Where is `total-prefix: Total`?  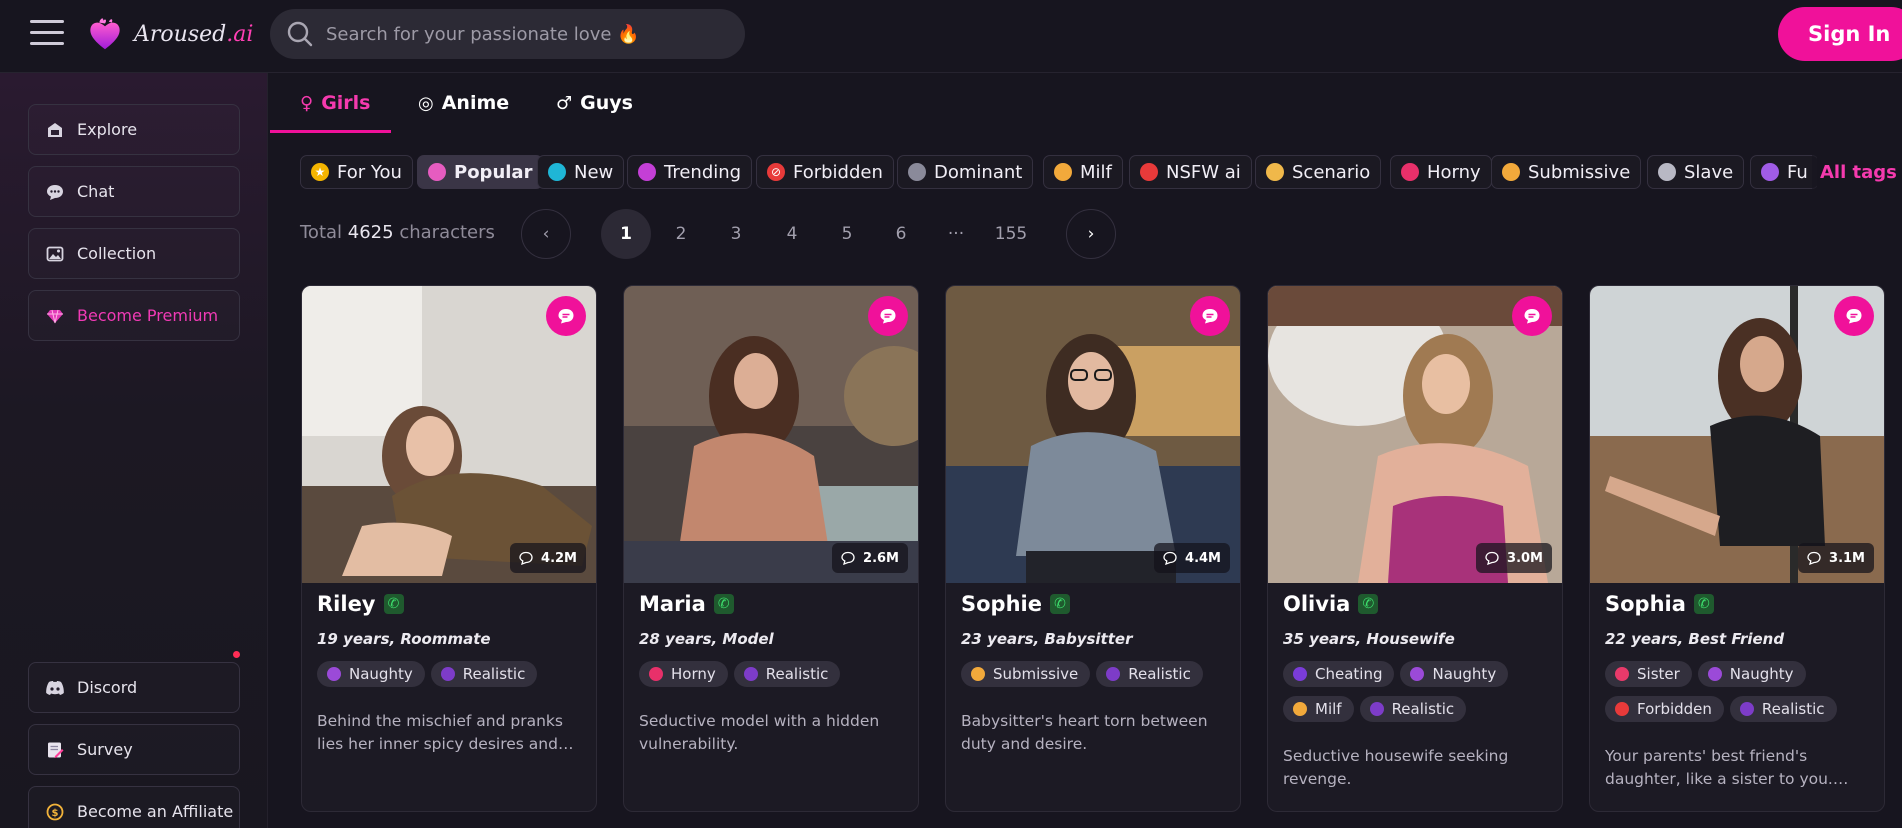
total-prefix: Total is located at coordinates (321, 232).